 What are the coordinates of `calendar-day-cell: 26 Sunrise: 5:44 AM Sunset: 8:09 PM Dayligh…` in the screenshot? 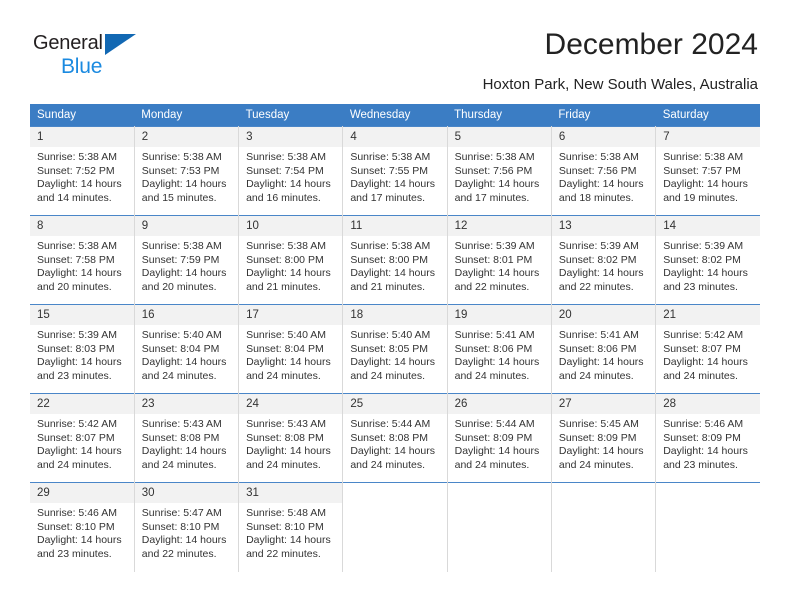 It's located at (499, 438).